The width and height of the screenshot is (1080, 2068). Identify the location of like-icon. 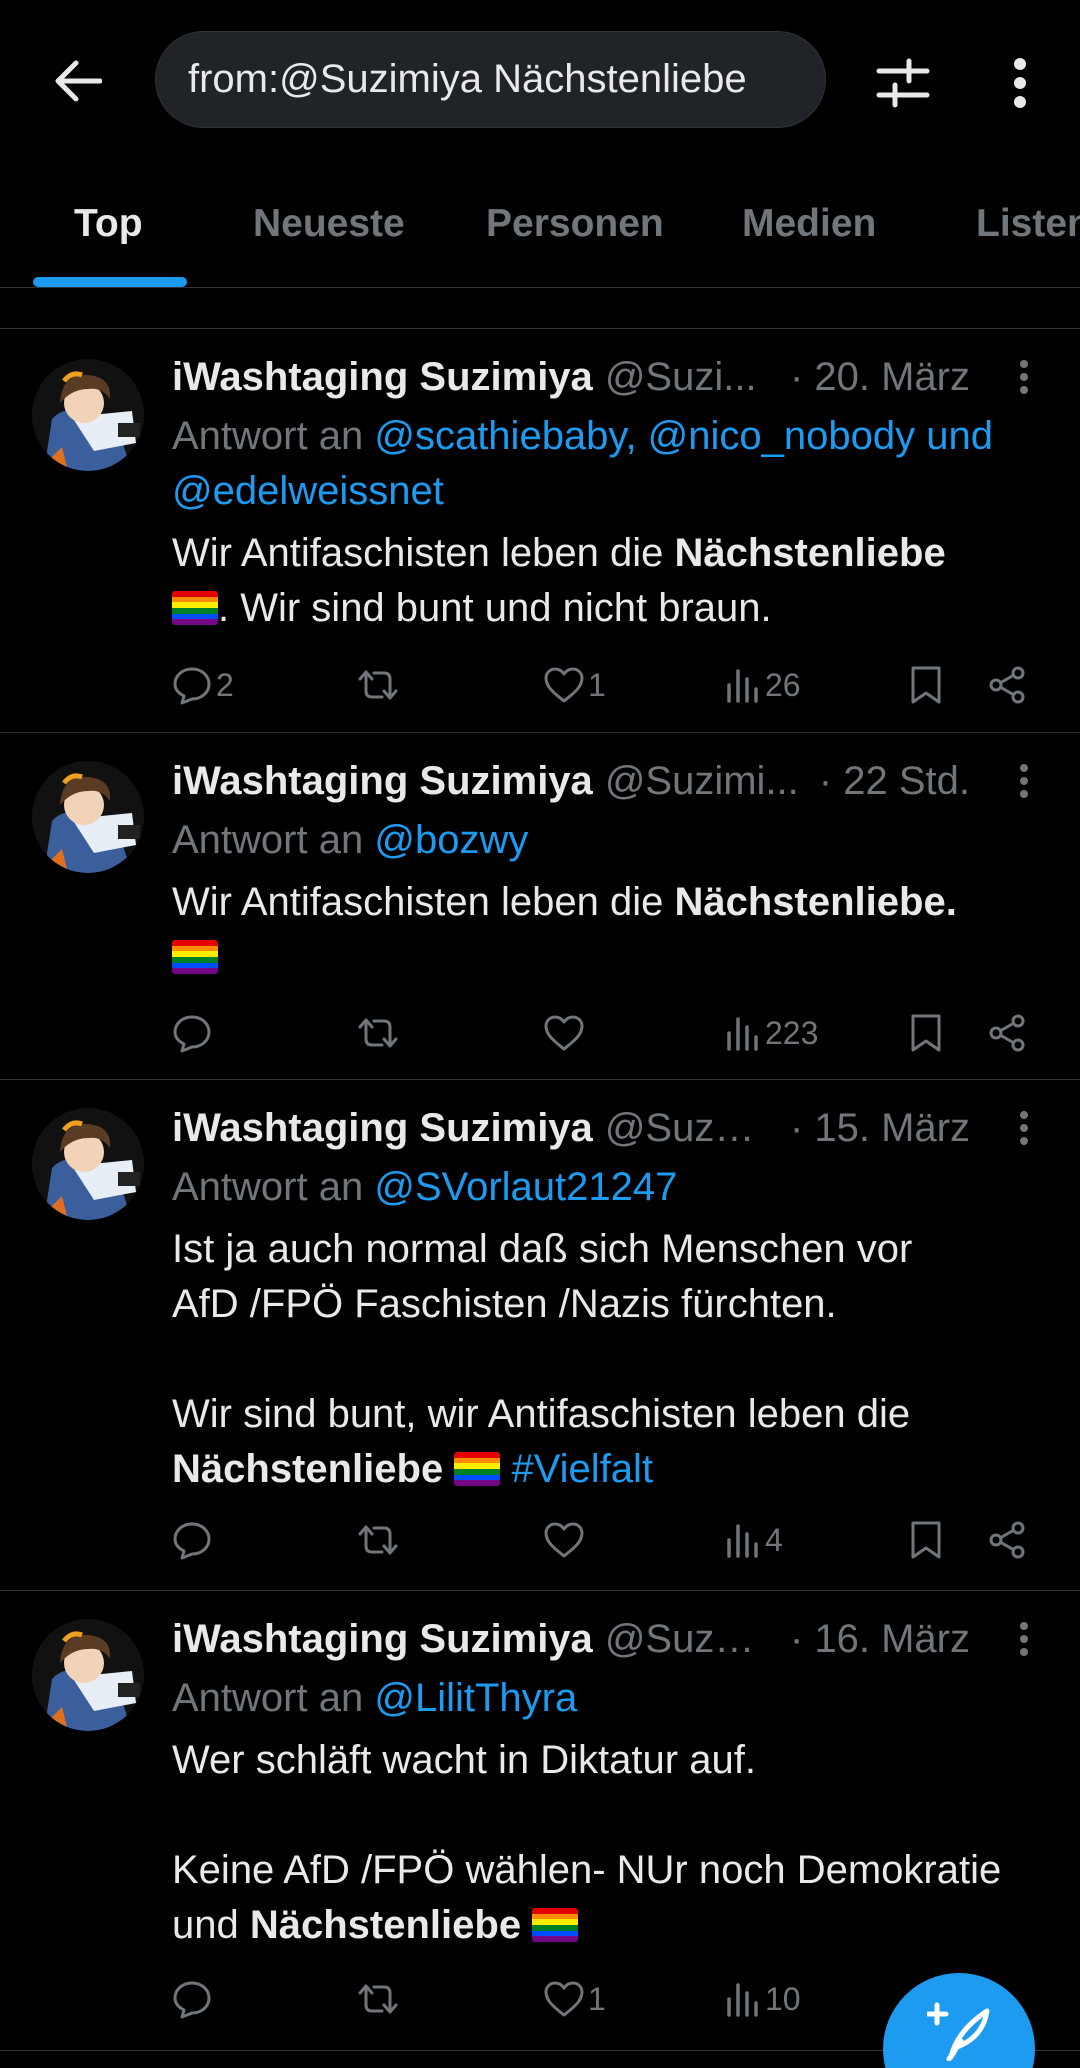
(564, 1999).